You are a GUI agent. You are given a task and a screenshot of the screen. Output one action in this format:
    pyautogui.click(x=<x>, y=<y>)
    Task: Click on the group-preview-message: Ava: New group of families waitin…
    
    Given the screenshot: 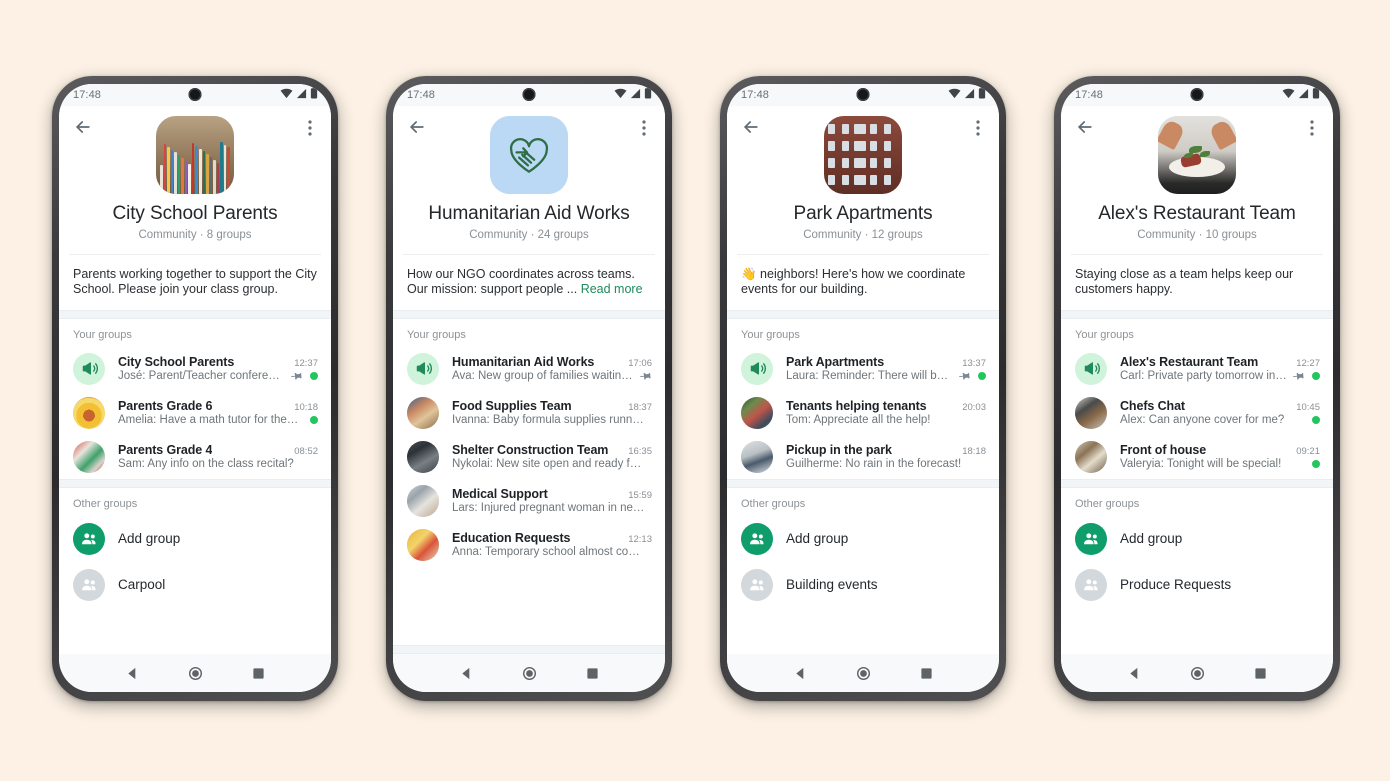 What is the action you would take?
    pyautogui.click(x=542, y=376)
    